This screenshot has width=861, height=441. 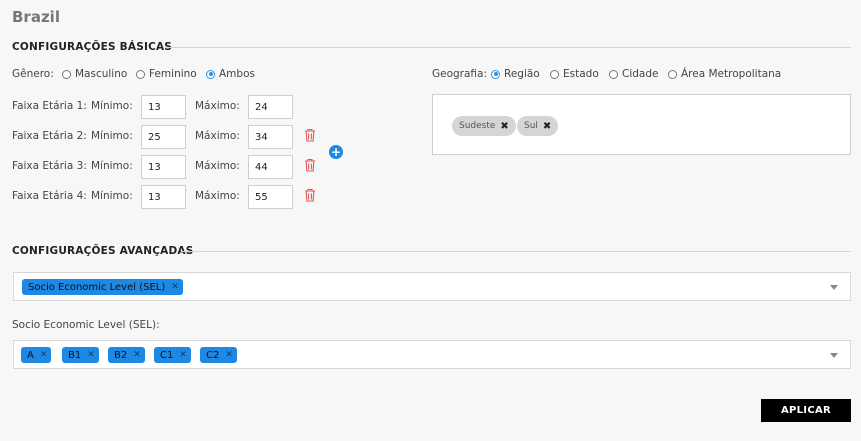 I want to click on geography-radio-cidade: Cidade, so click(x=633, y=74).